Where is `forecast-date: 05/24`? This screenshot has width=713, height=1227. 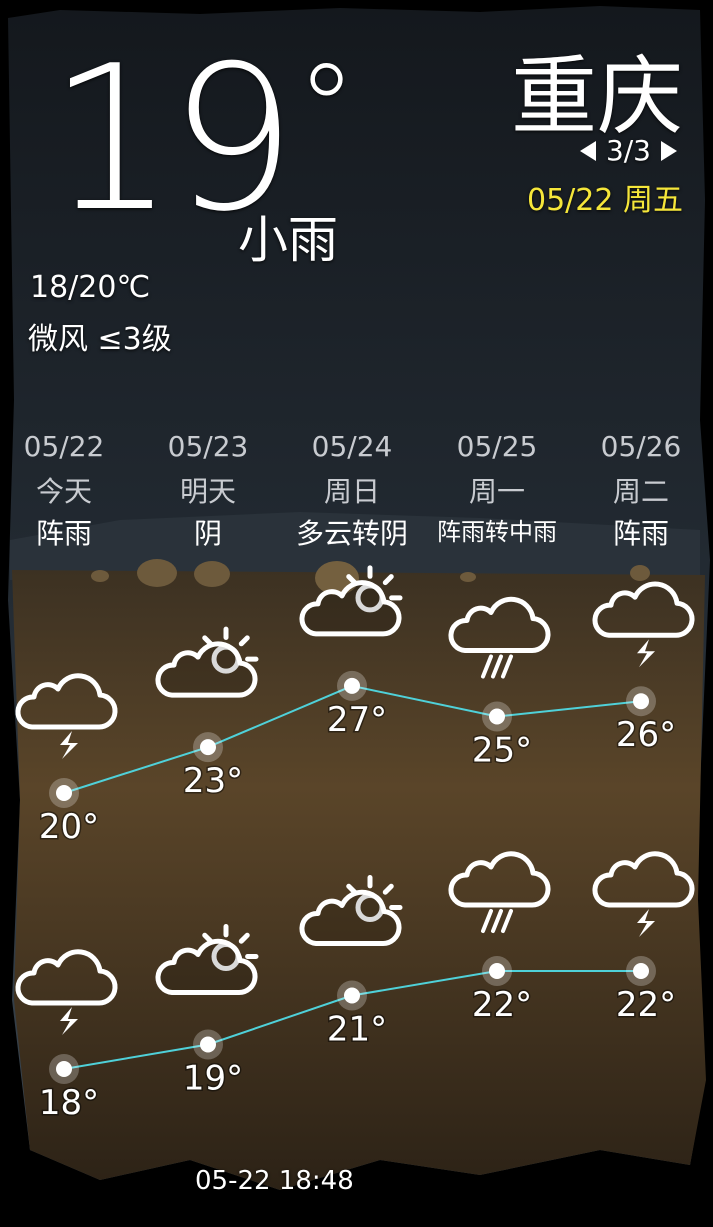 forecast-date: 05/24 is located at coordinates (352, 446).